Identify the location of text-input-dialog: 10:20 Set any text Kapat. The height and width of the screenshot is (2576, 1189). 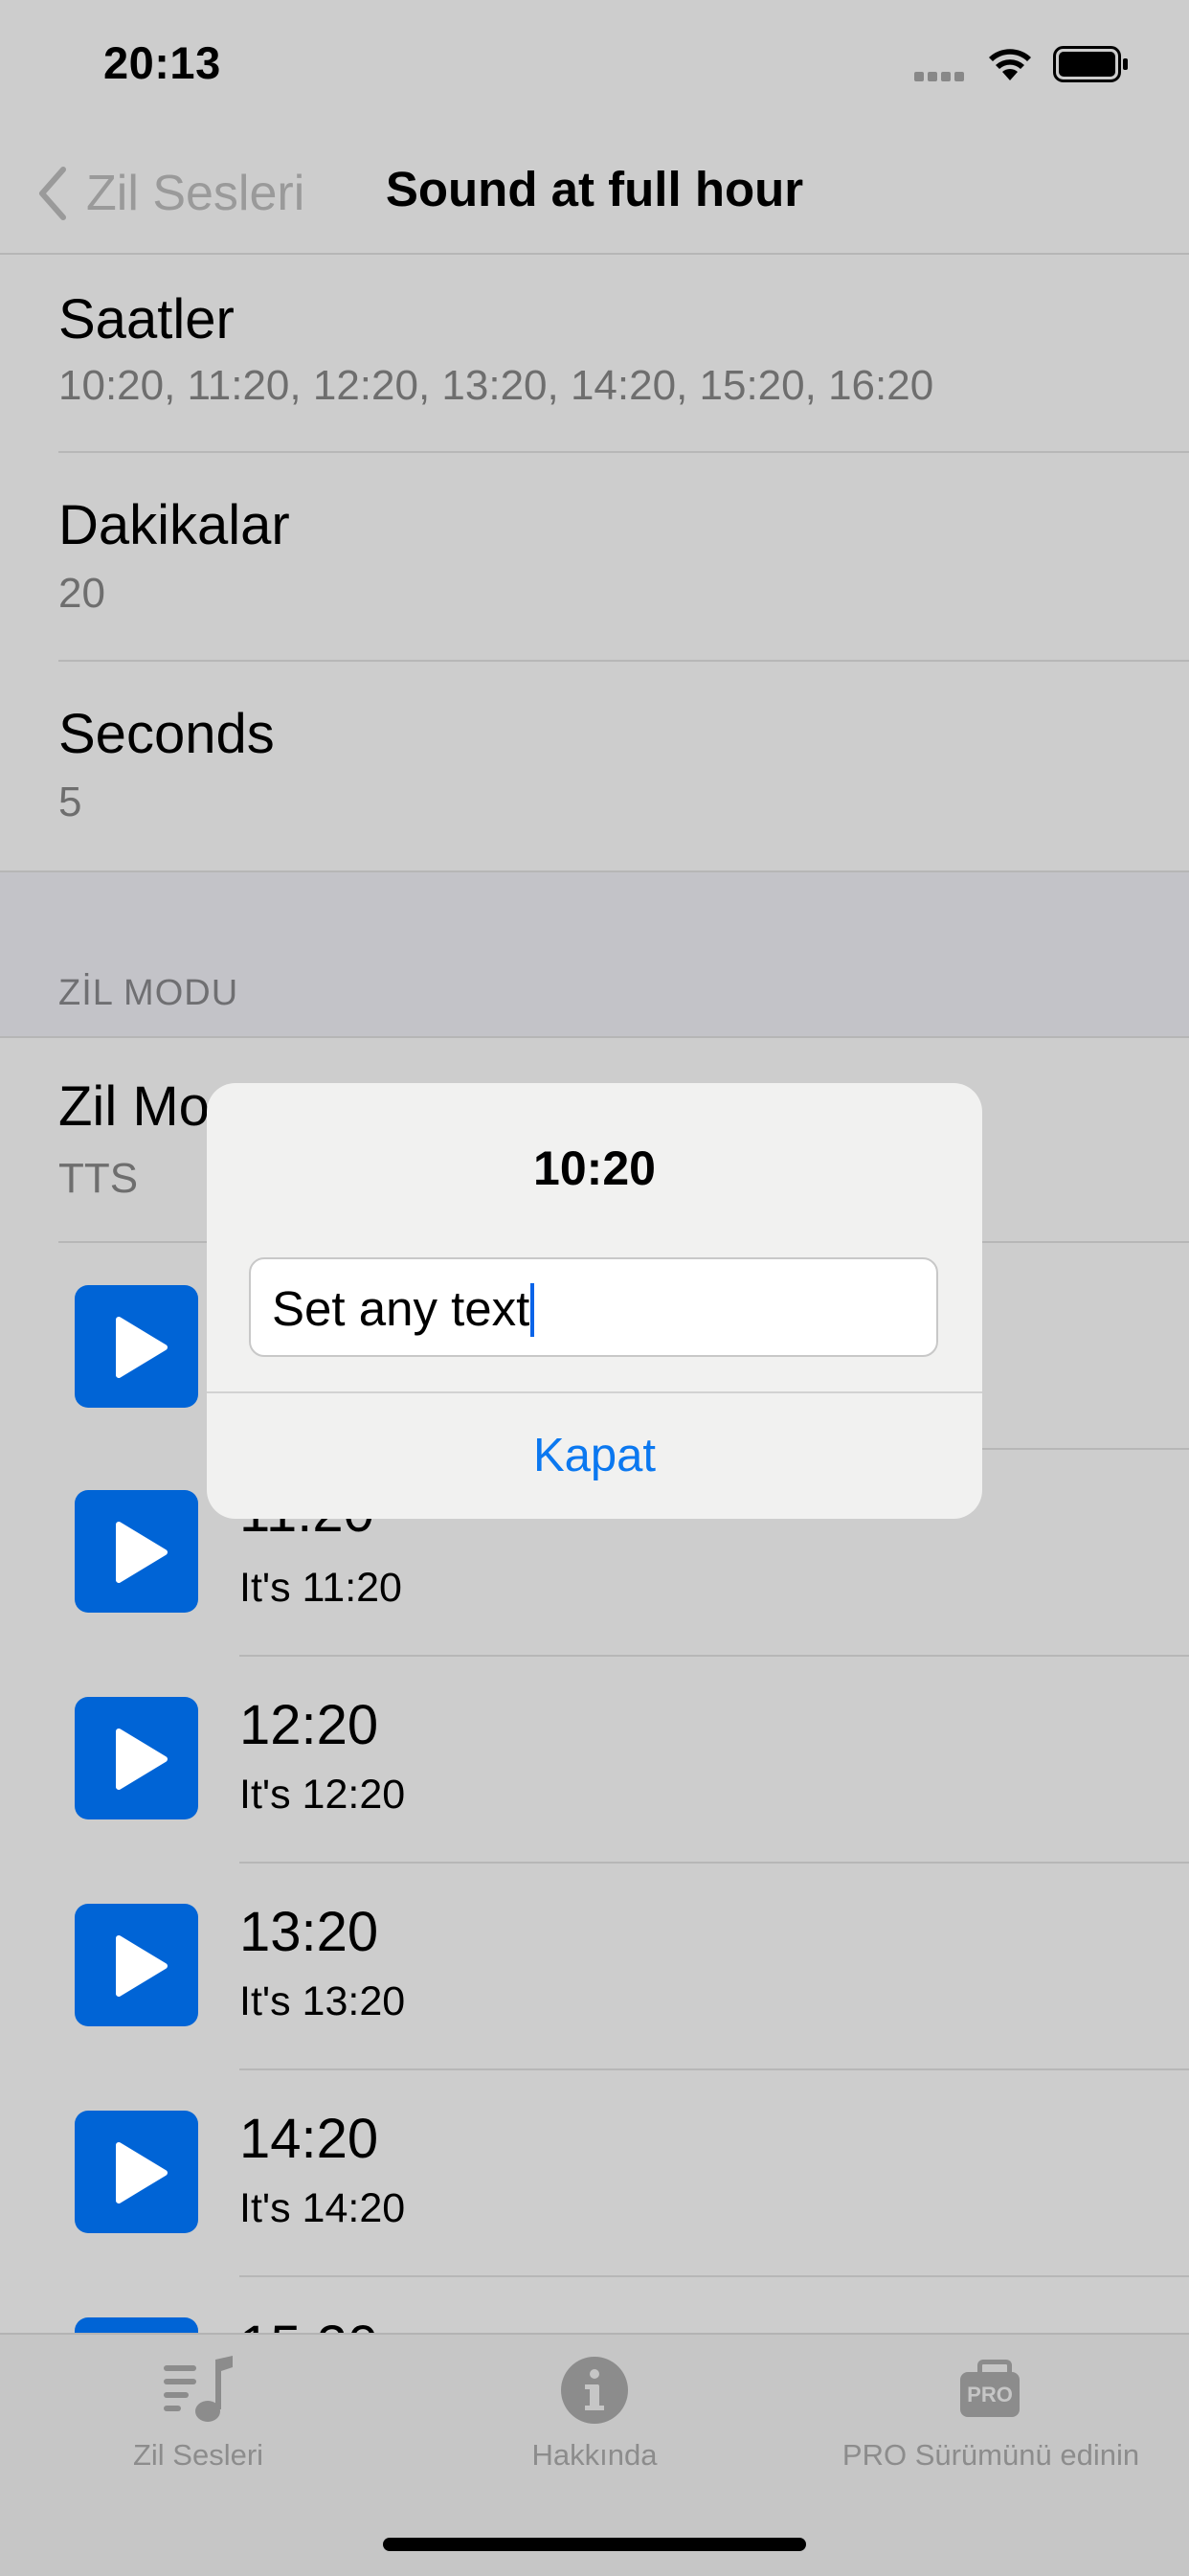
(594, 1301).